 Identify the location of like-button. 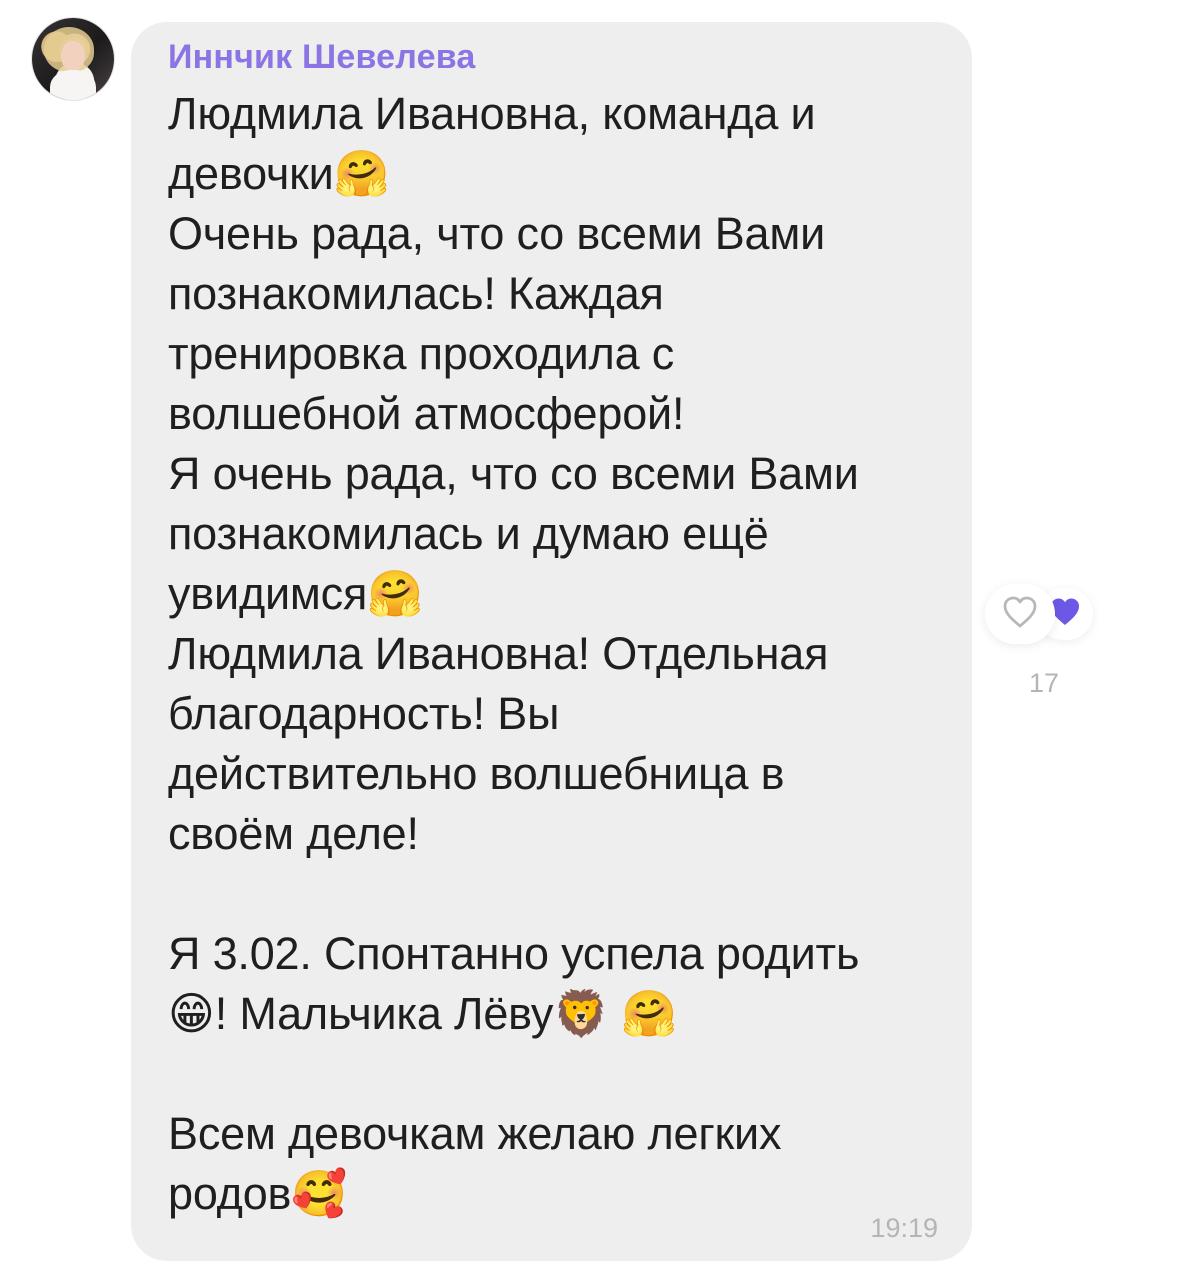
(1020, 614).